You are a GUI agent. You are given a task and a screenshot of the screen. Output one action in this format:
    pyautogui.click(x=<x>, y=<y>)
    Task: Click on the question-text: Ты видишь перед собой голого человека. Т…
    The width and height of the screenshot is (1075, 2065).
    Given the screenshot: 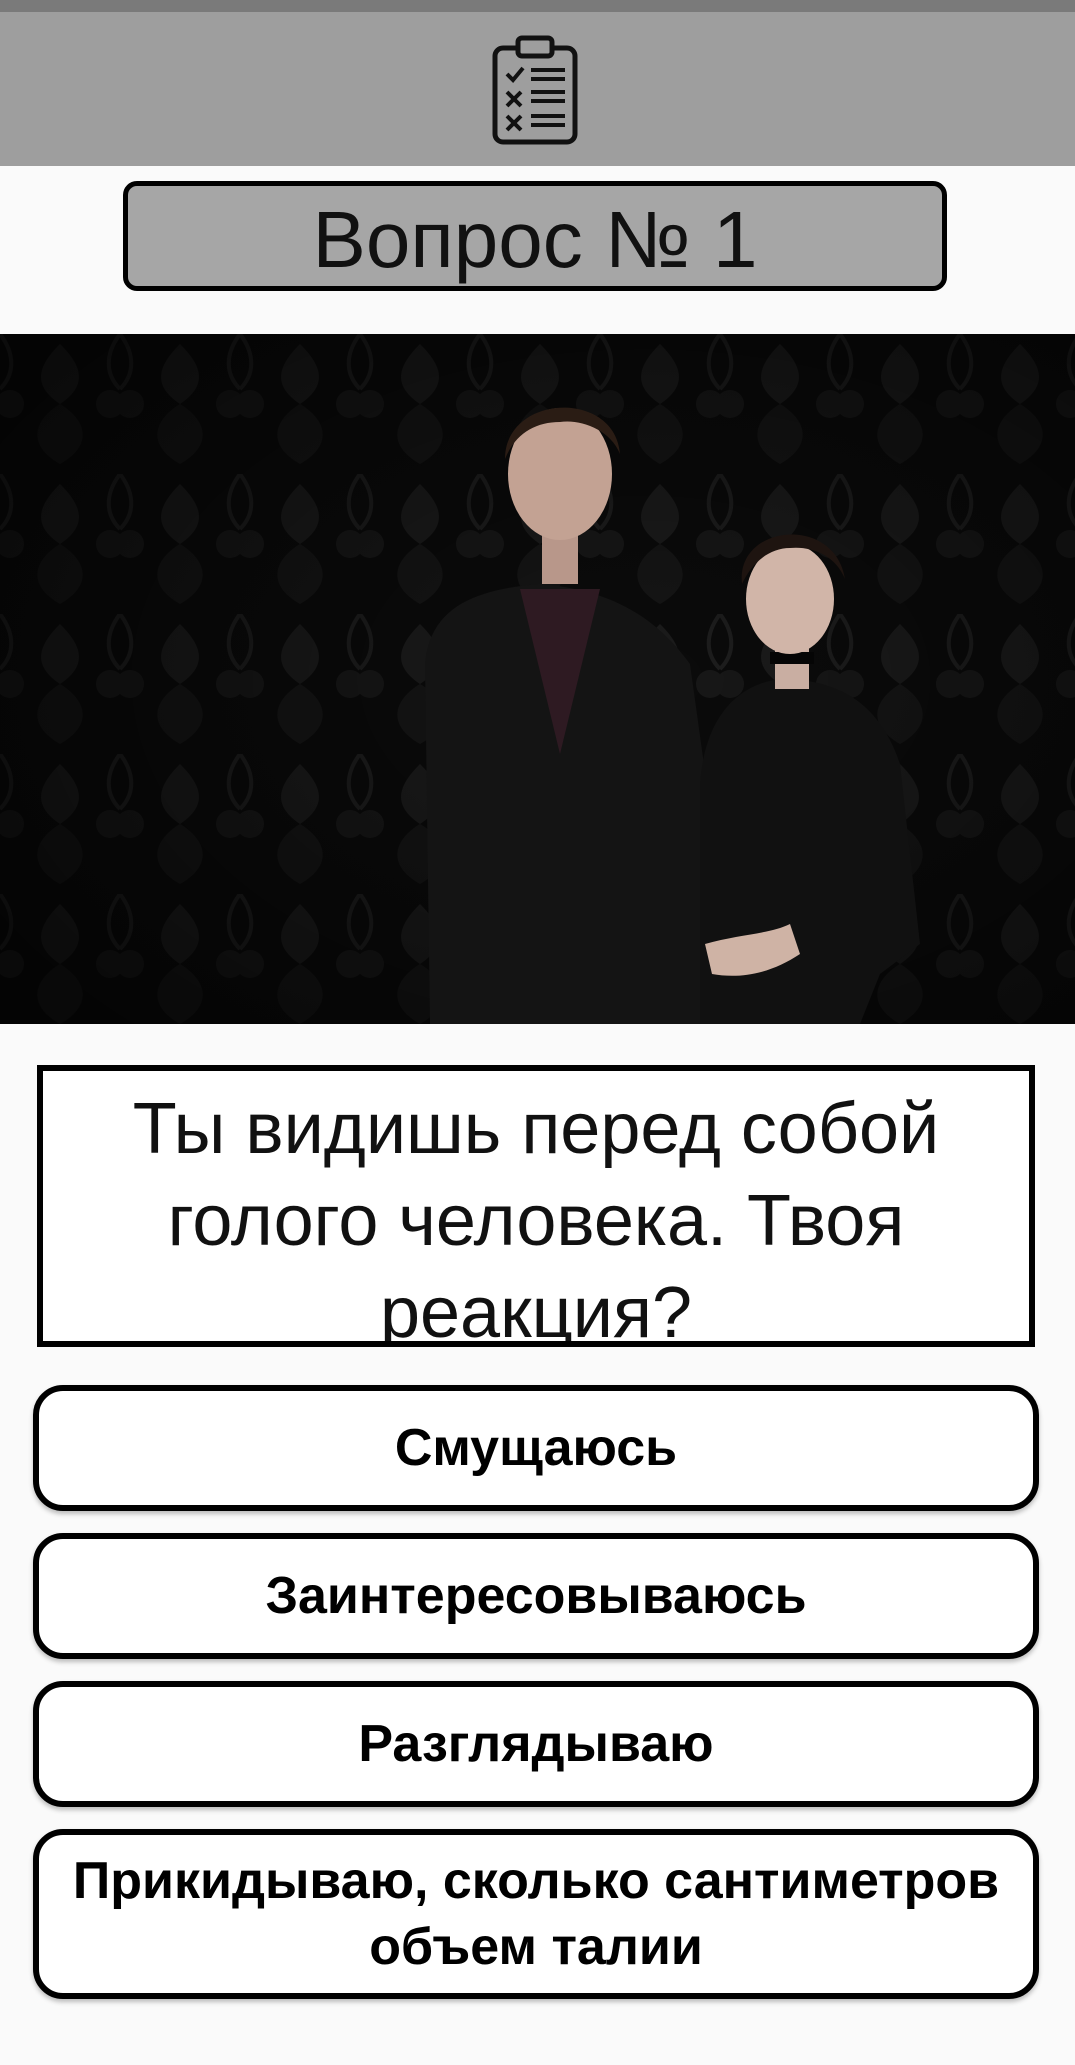 What is the action you would take?
    pyautogui.click(x=536, y=1206)
    